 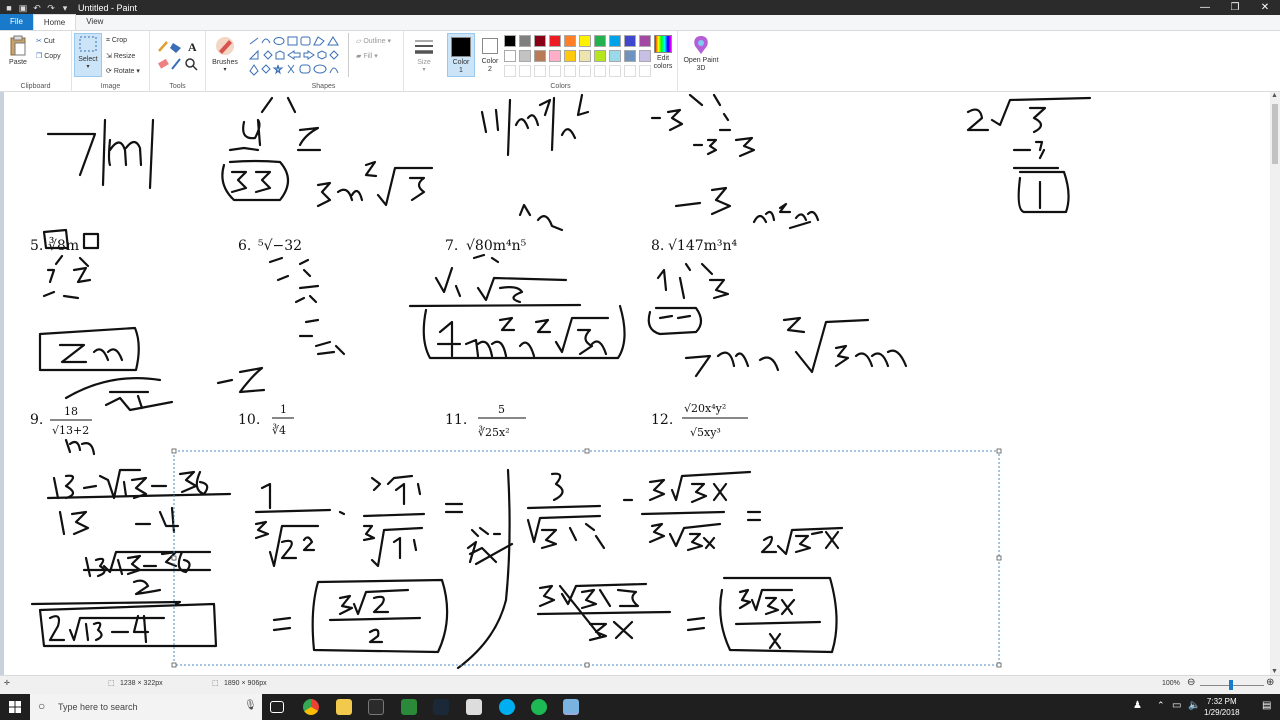 What do you see at coordinates (507, 707) in the screenshot?
I see `skype-icon` at bounding box center [507, 707].